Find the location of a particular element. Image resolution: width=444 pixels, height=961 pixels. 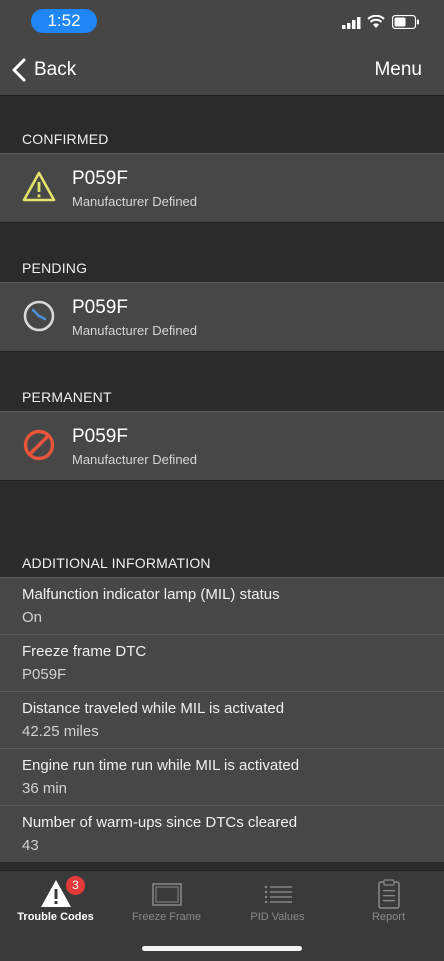

tab-report: Report is located at coordinates (388, 901).